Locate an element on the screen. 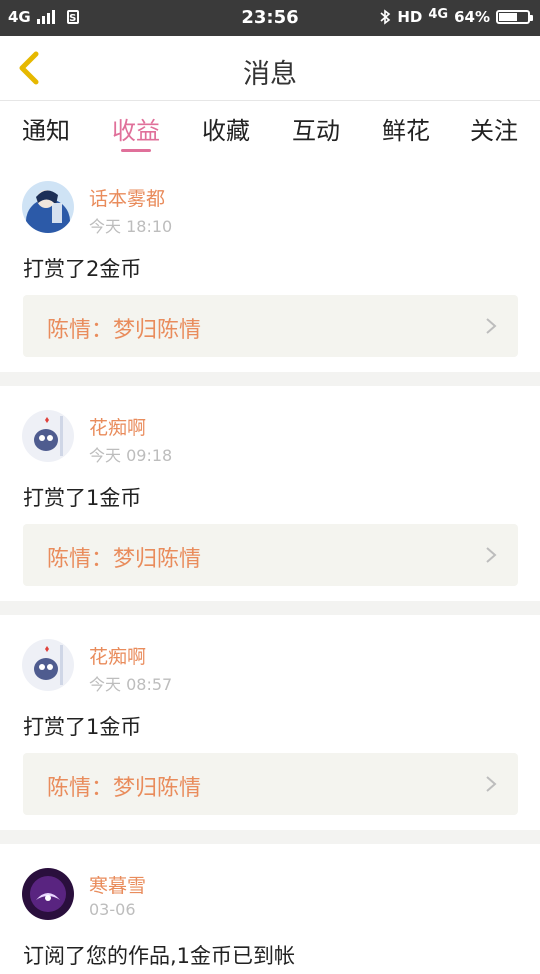 Image resolution: width=540 pixels, height=974 pixels. message-time: 今天 08:57 is located at coordinates (131, 684).